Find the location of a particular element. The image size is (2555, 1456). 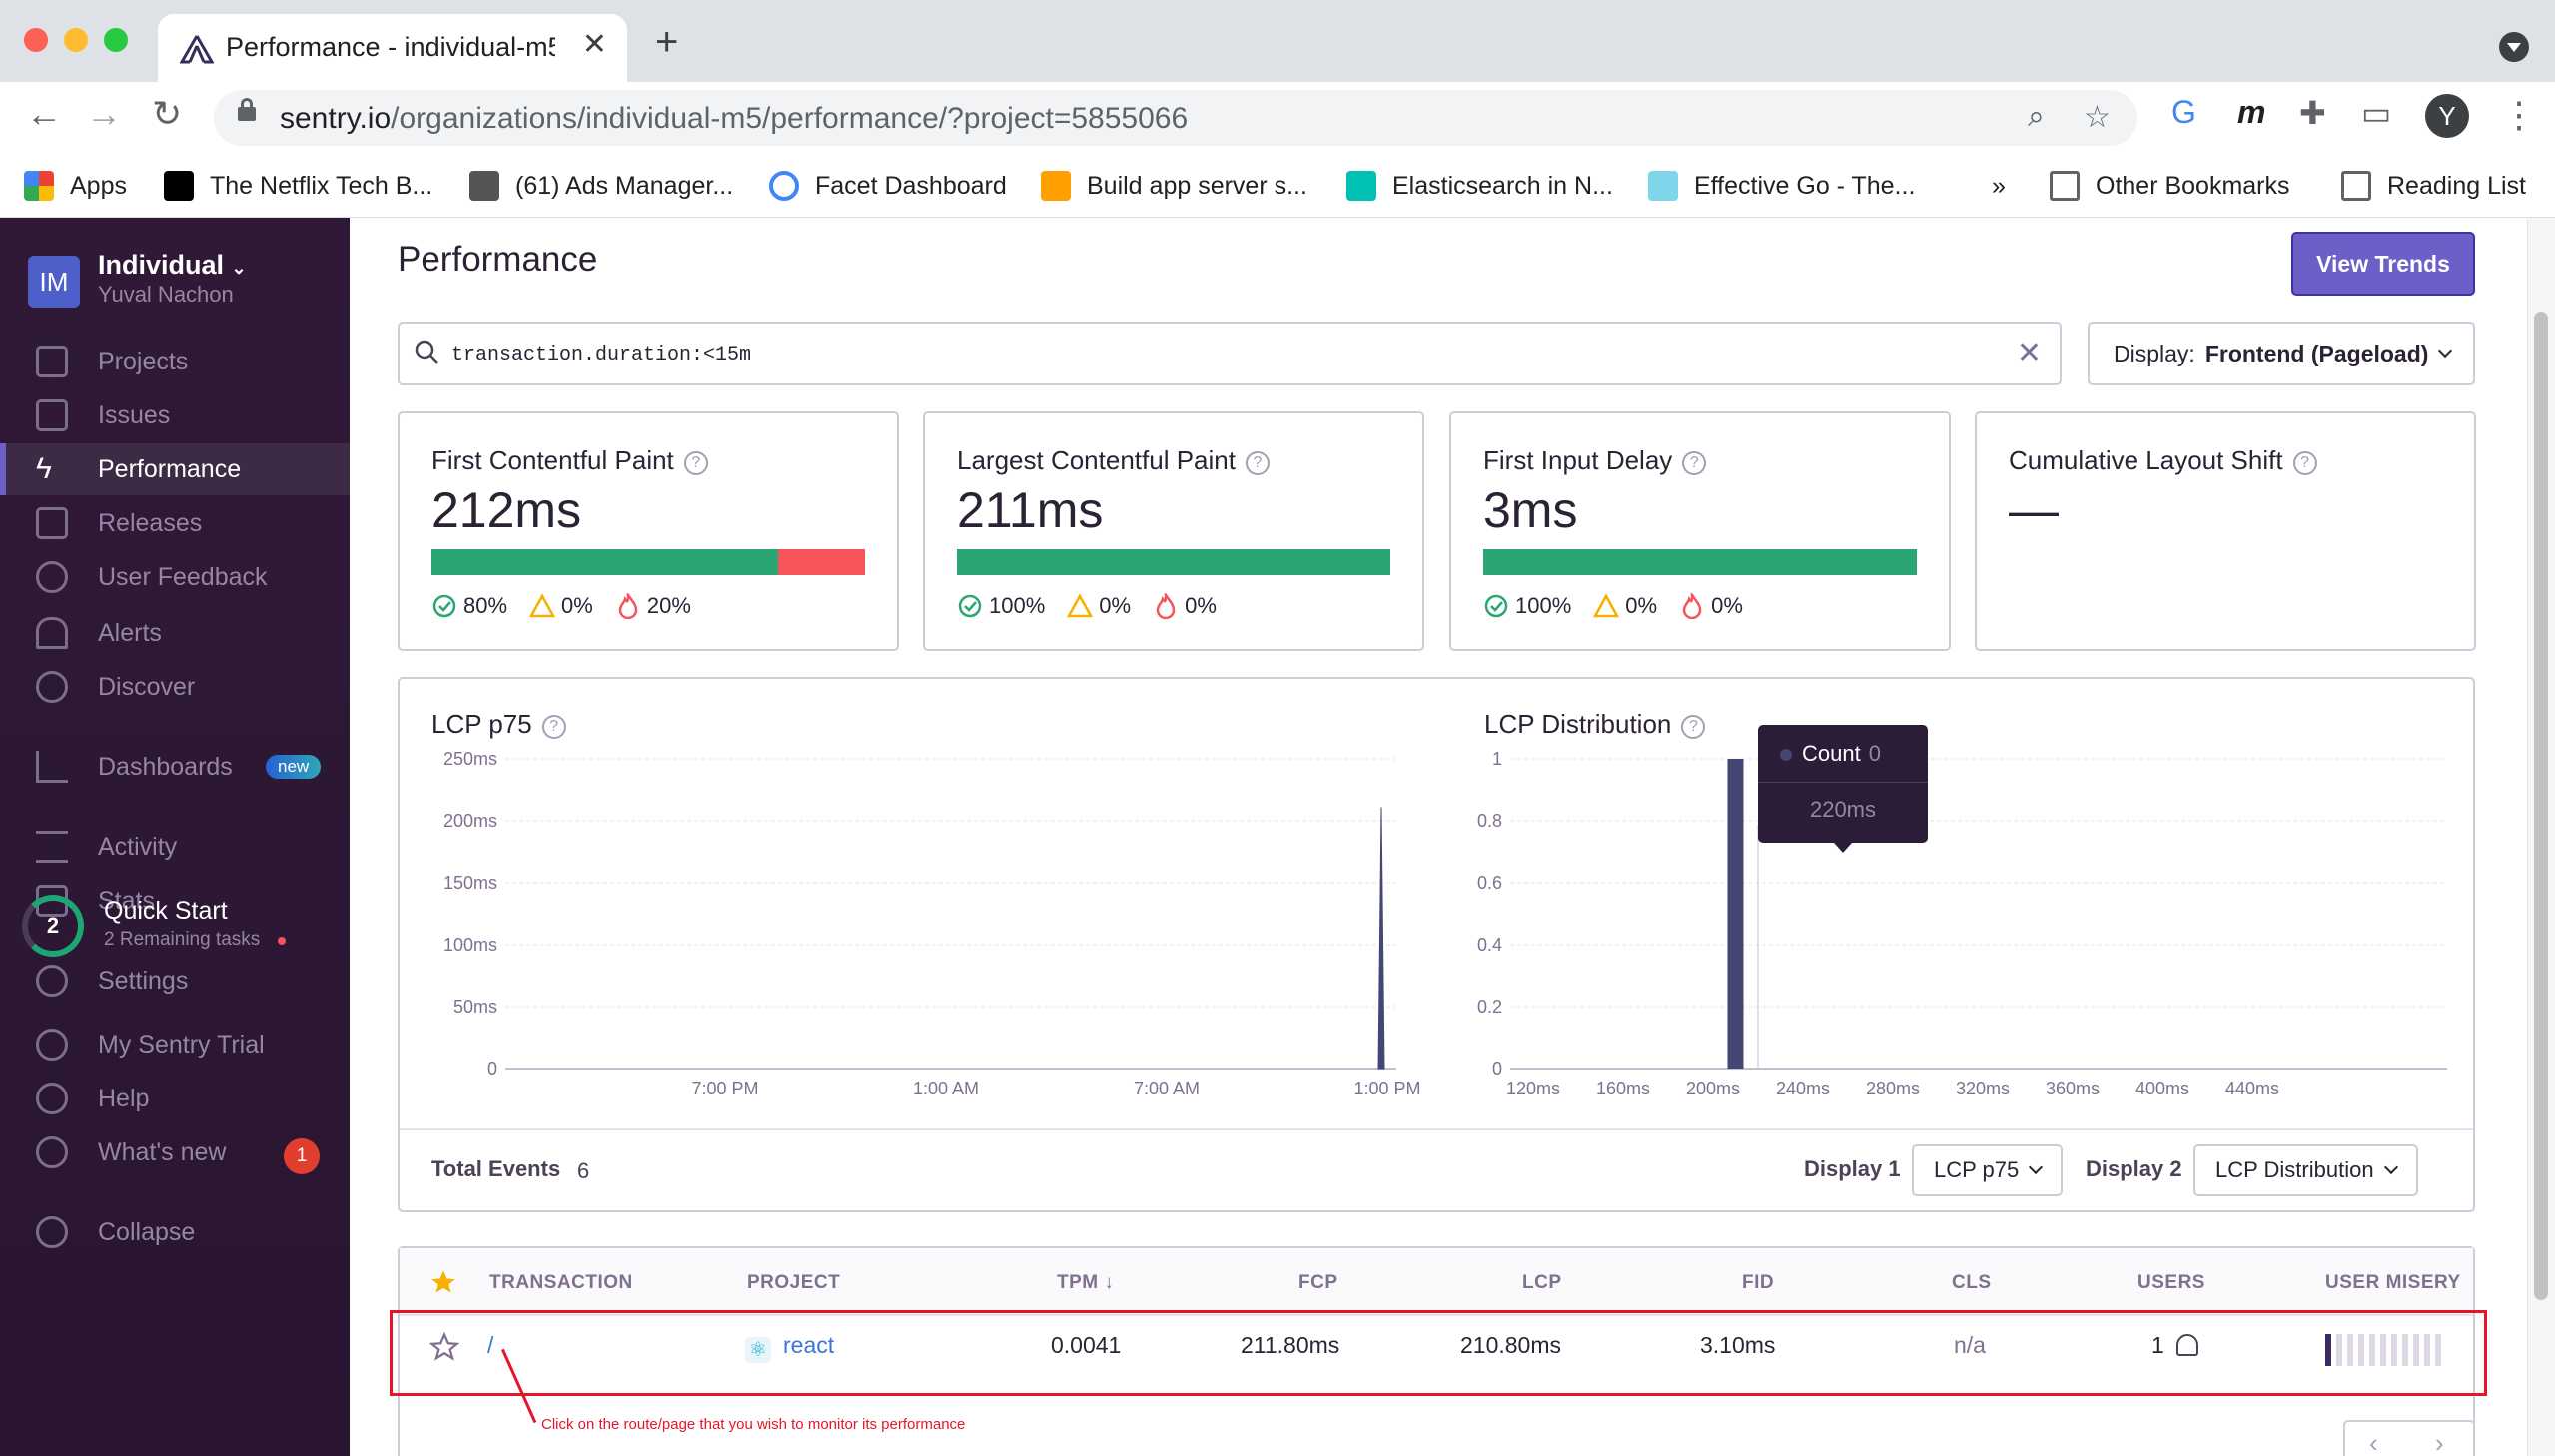

search-query: transaction.duration:<15m is located at coordinates (601, 355).